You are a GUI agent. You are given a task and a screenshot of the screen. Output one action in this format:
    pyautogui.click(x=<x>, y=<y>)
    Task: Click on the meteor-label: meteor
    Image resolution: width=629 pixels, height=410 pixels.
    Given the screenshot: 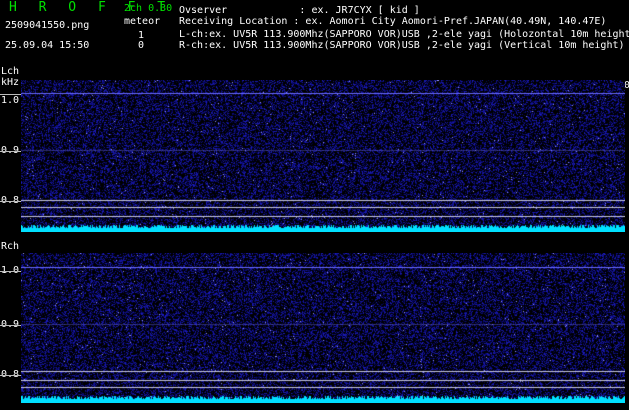 What is the action you would take?
    pyautogui.click(x=142, y=21)
    